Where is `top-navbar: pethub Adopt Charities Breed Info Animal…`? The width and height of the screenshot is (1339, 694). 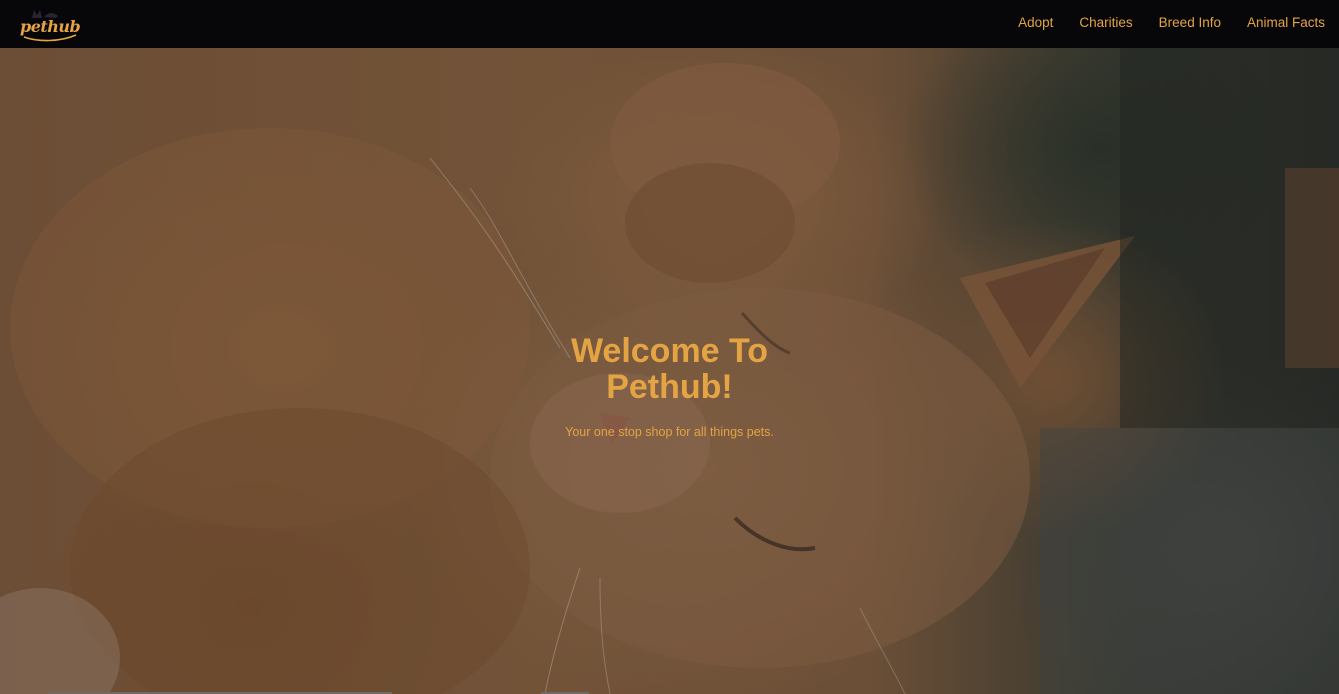 top-navbar: pethub Adopt Charities Breed Info Animal… is located at coordinates (669, 24).